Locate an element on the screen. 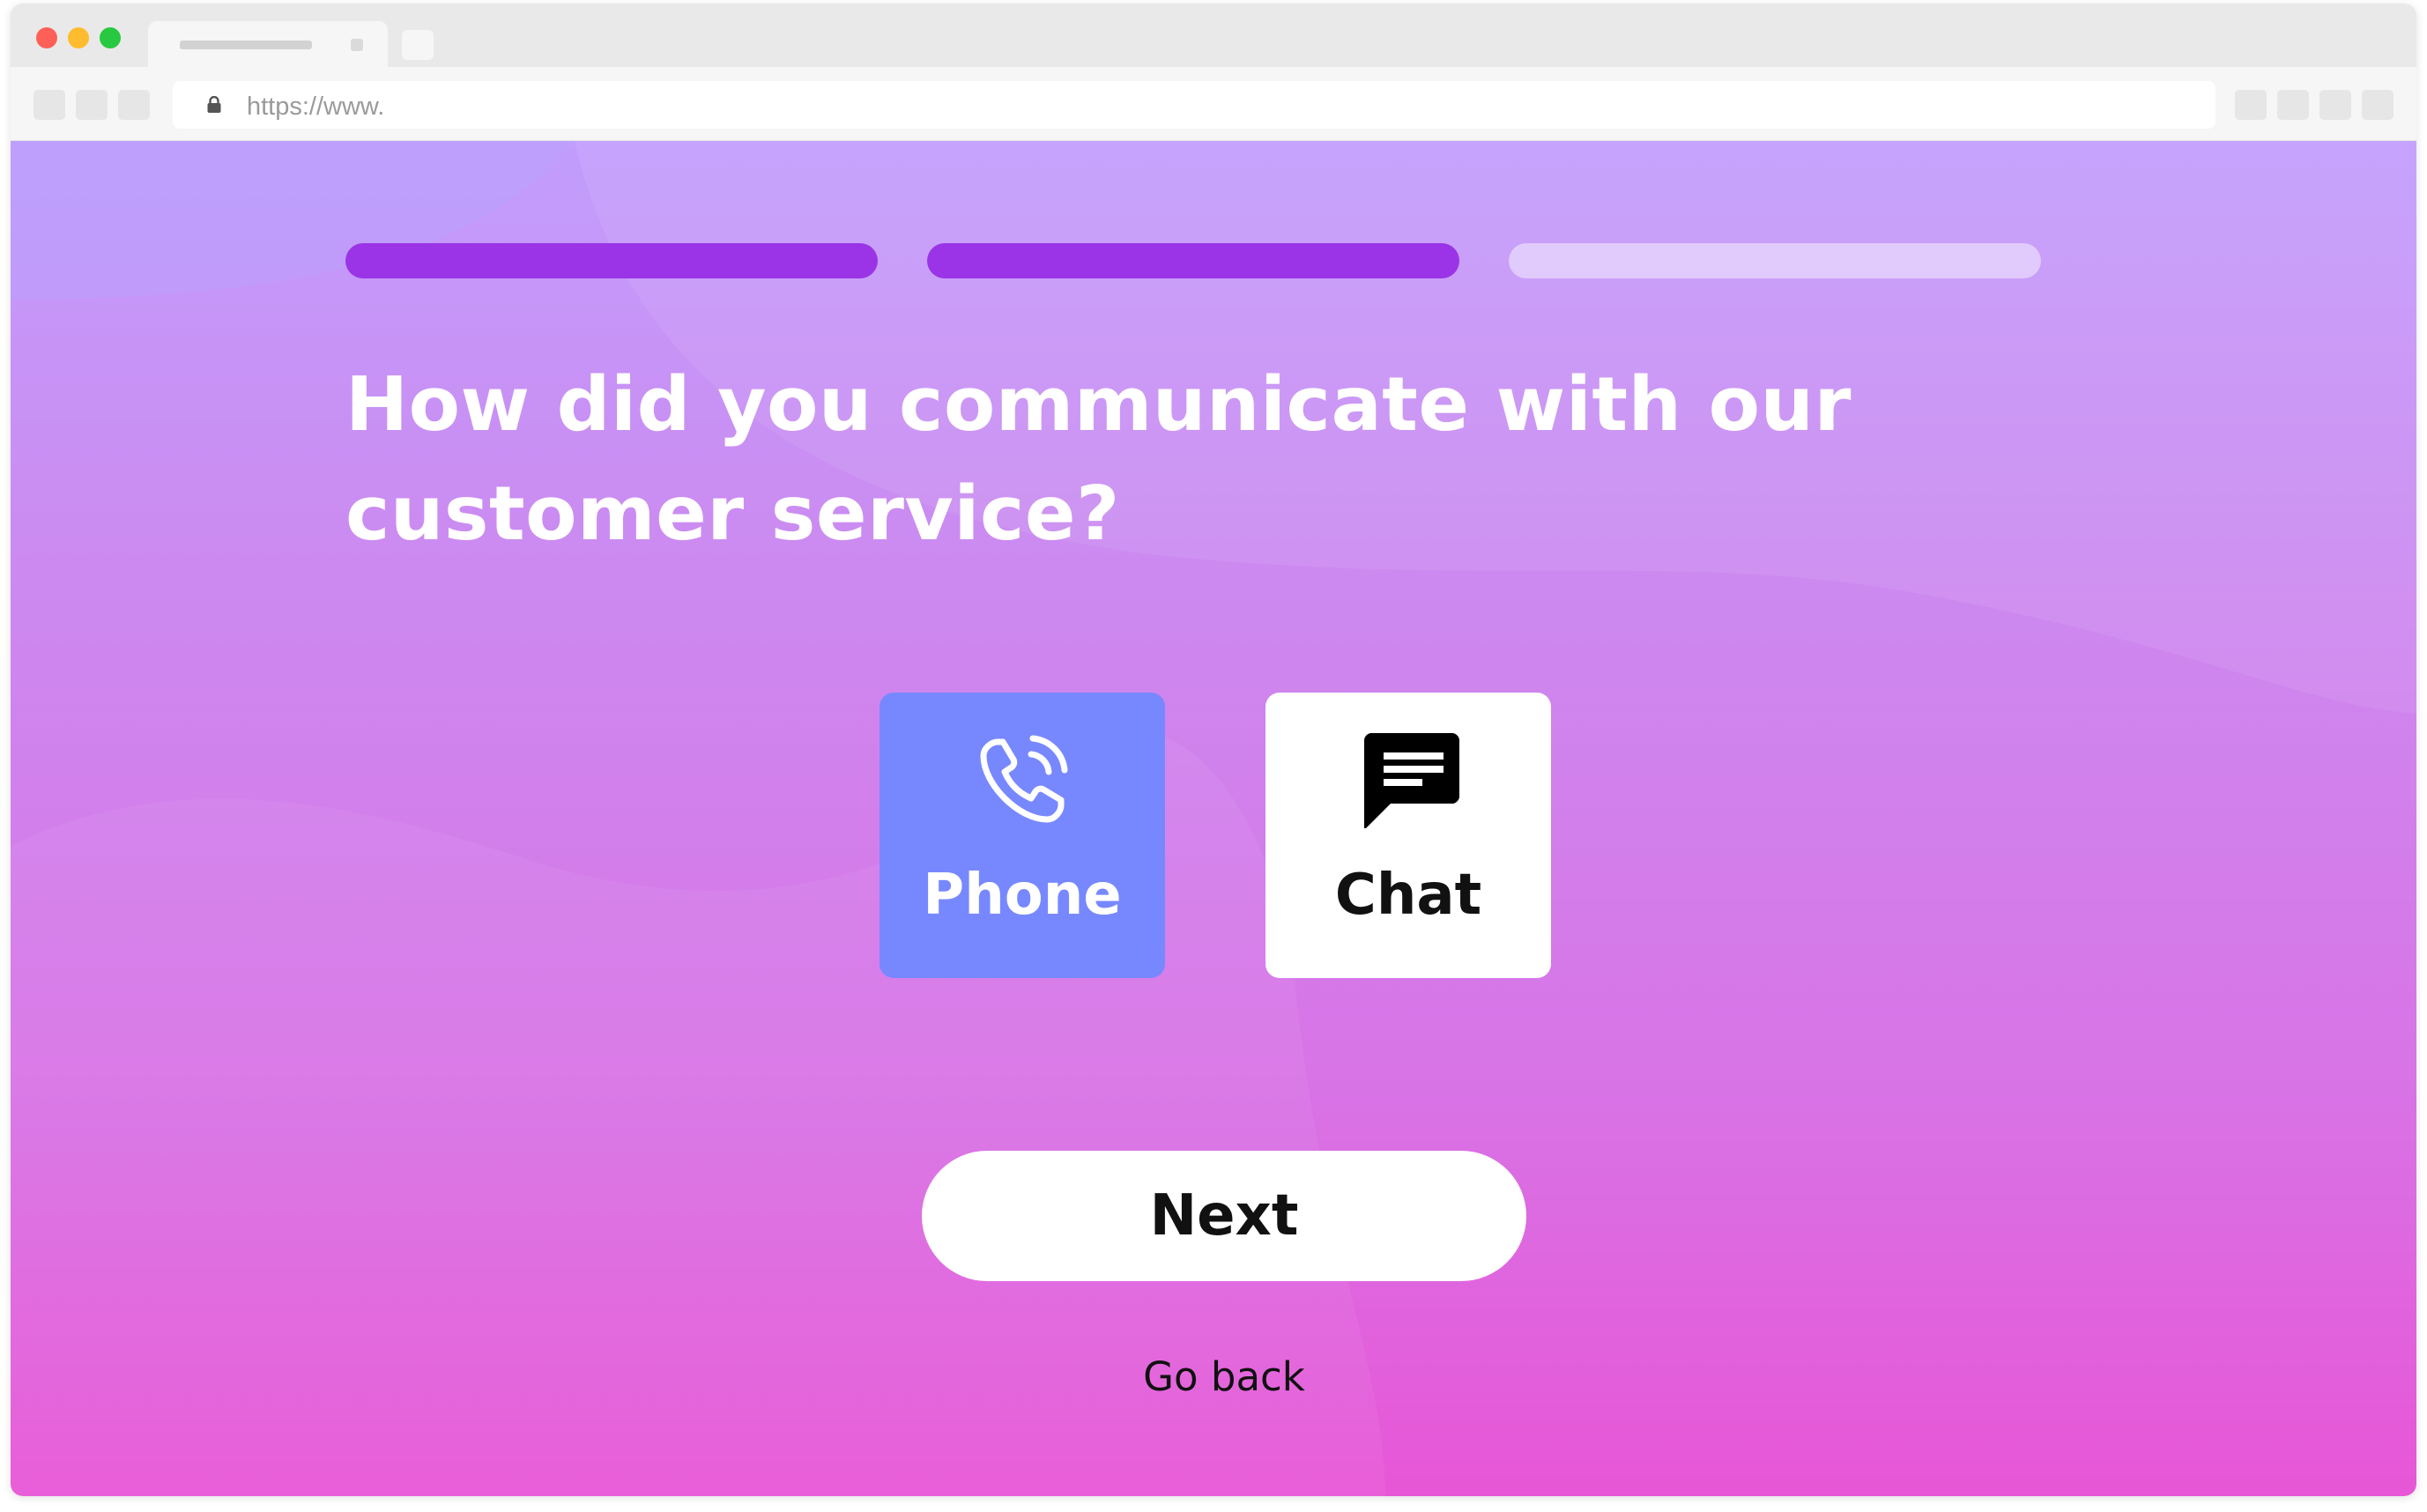 The image size is (2427, 1512). phone-icon is located at coordinates (1024, 779).